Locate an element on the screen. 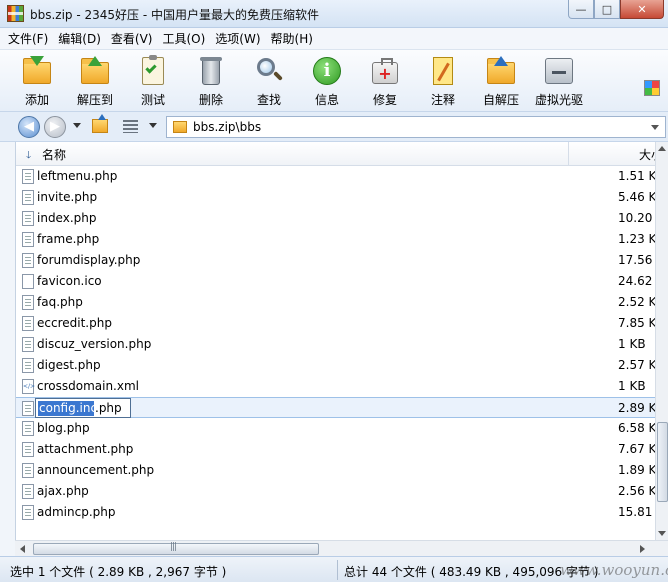  column-name-header: 🡓 名称 is located at coordinates (292, 154).